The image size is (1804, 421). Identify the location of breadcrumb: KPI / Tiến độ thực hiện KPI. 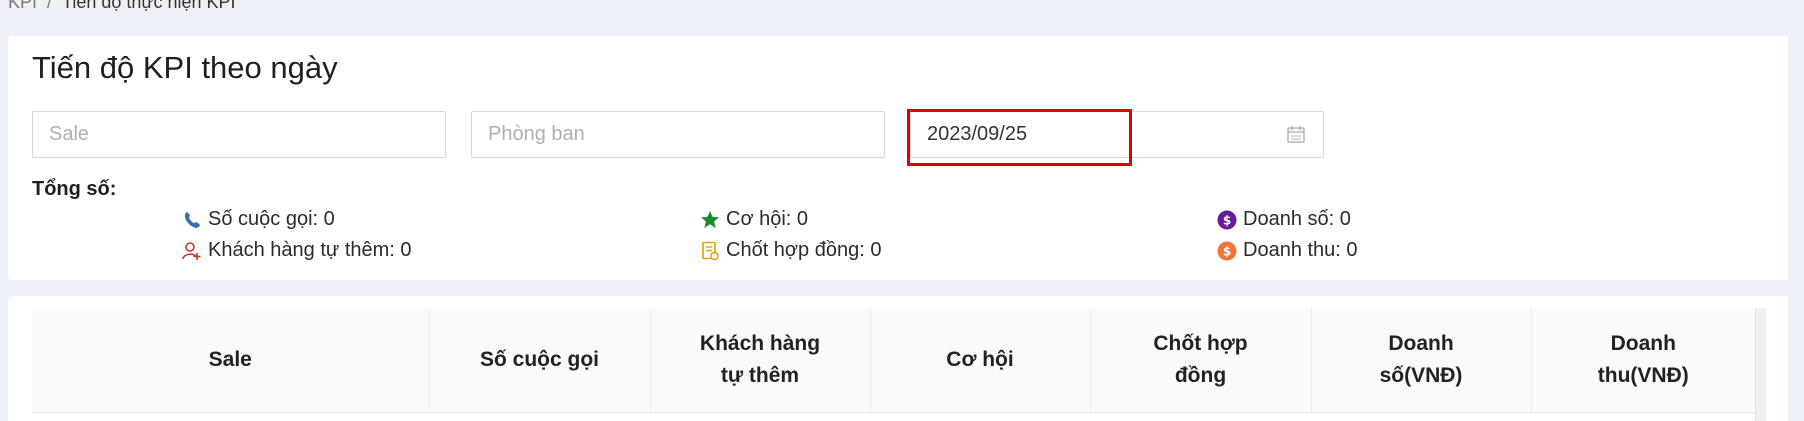
(122, 6).